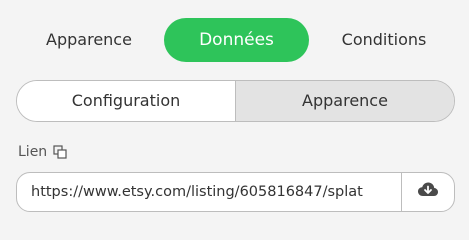  I want to click on link-label: Lien, so click(33, 152).